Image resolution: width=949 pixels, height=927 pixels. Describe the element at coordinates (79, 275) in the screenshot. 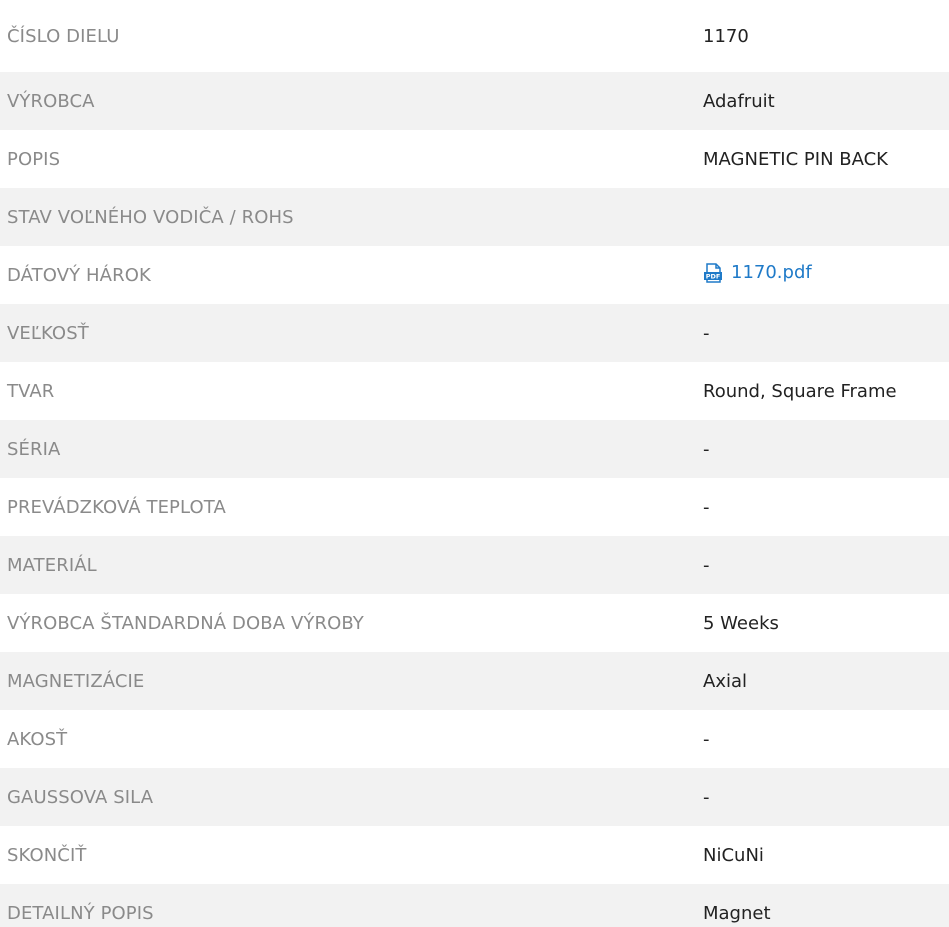

I see `spec-label: DÁTOVÝ HÁROK` at that location.